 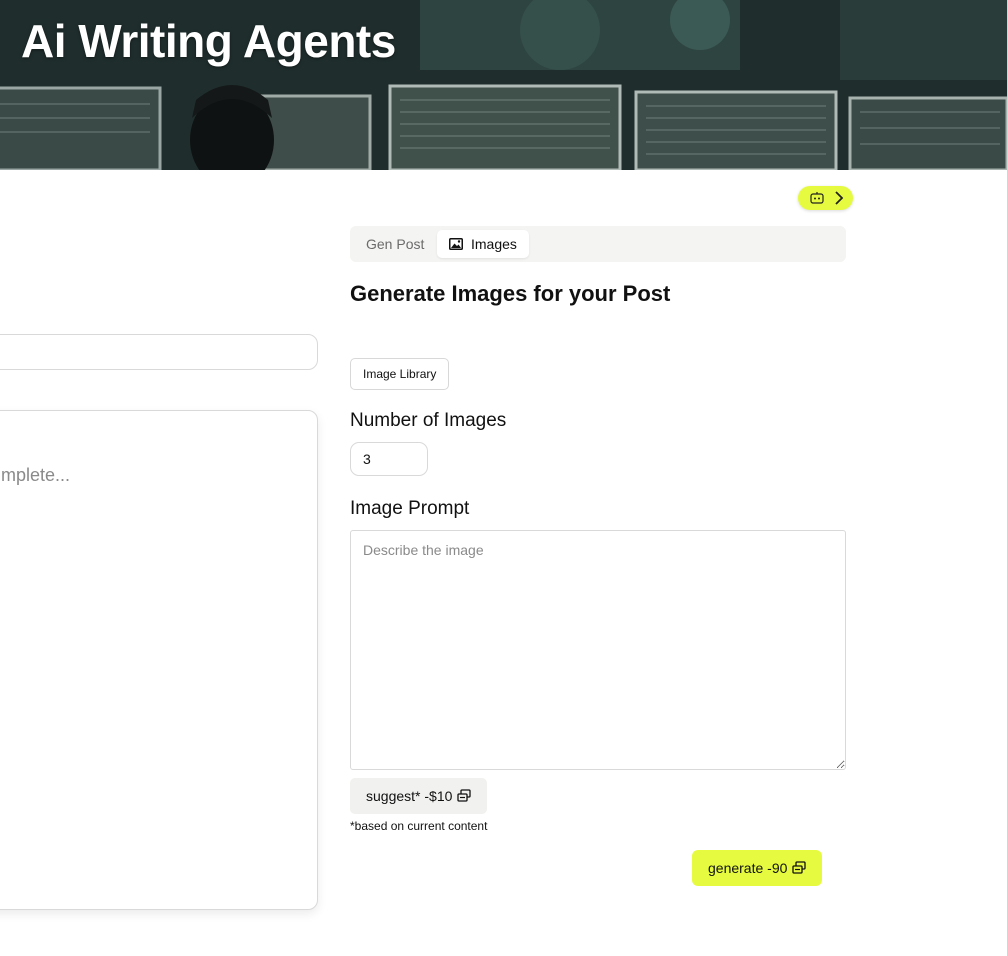 I want to click on panel-toggle-button, so click(x=825, y=198).